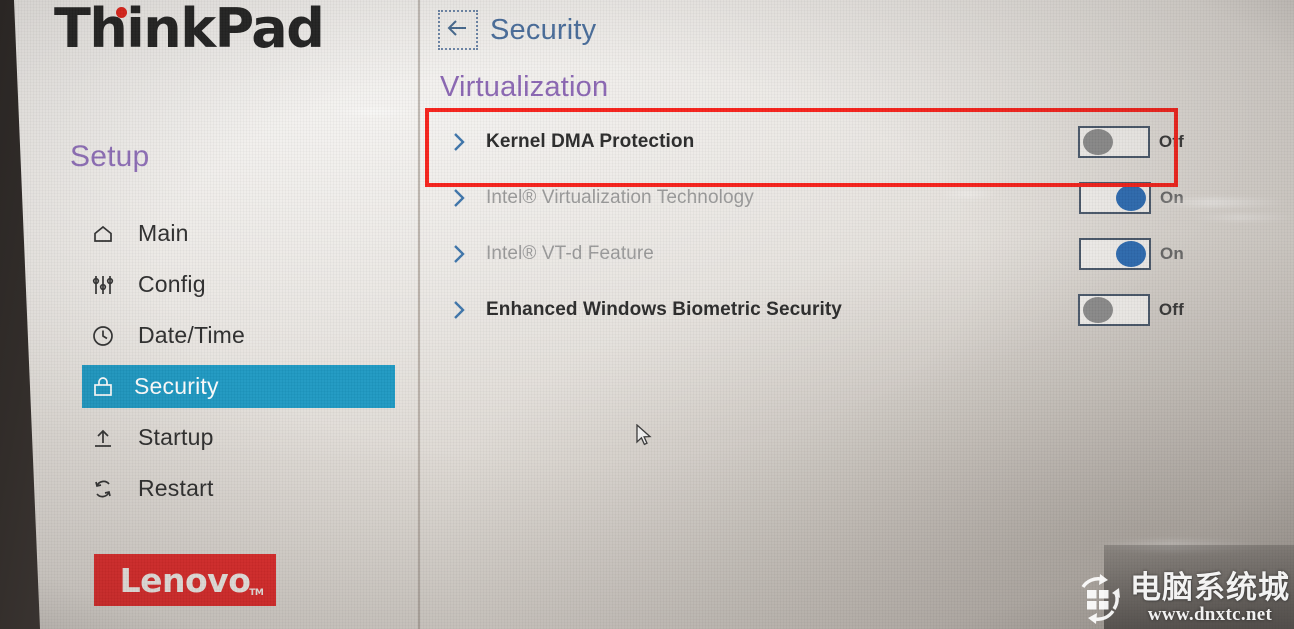 The image size is (1294, 629). Describe the element at coordinates (857, 310) in the screenshot. I see `setting-row-enhanced-windows-biometric-security: Enhanced Windows Biometric Security Off` at that location.